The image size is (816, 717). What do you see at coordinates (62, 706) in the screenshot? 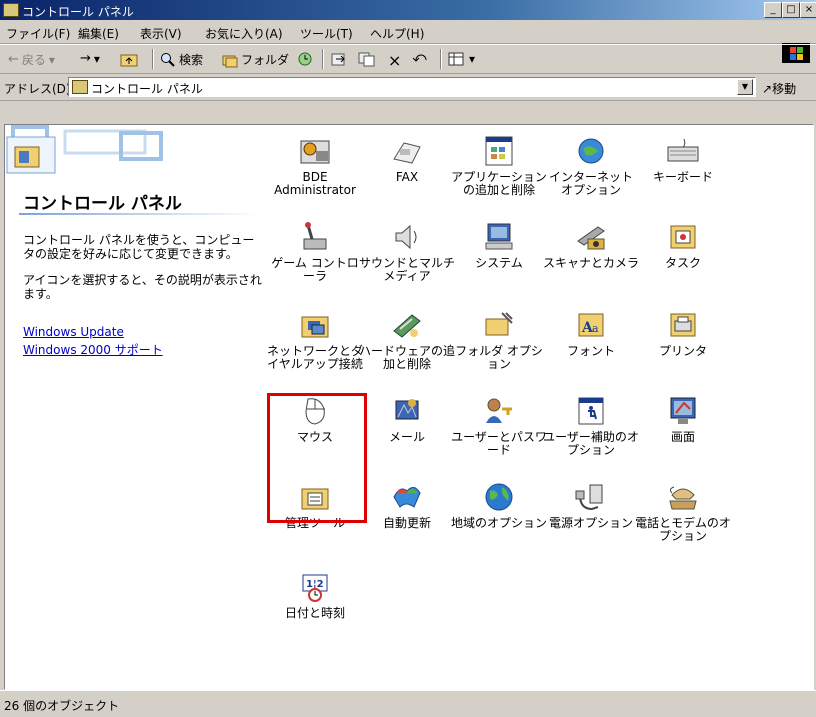
I see `status-text: 26 個のオブジェクト` at bounding box center [62, 706].